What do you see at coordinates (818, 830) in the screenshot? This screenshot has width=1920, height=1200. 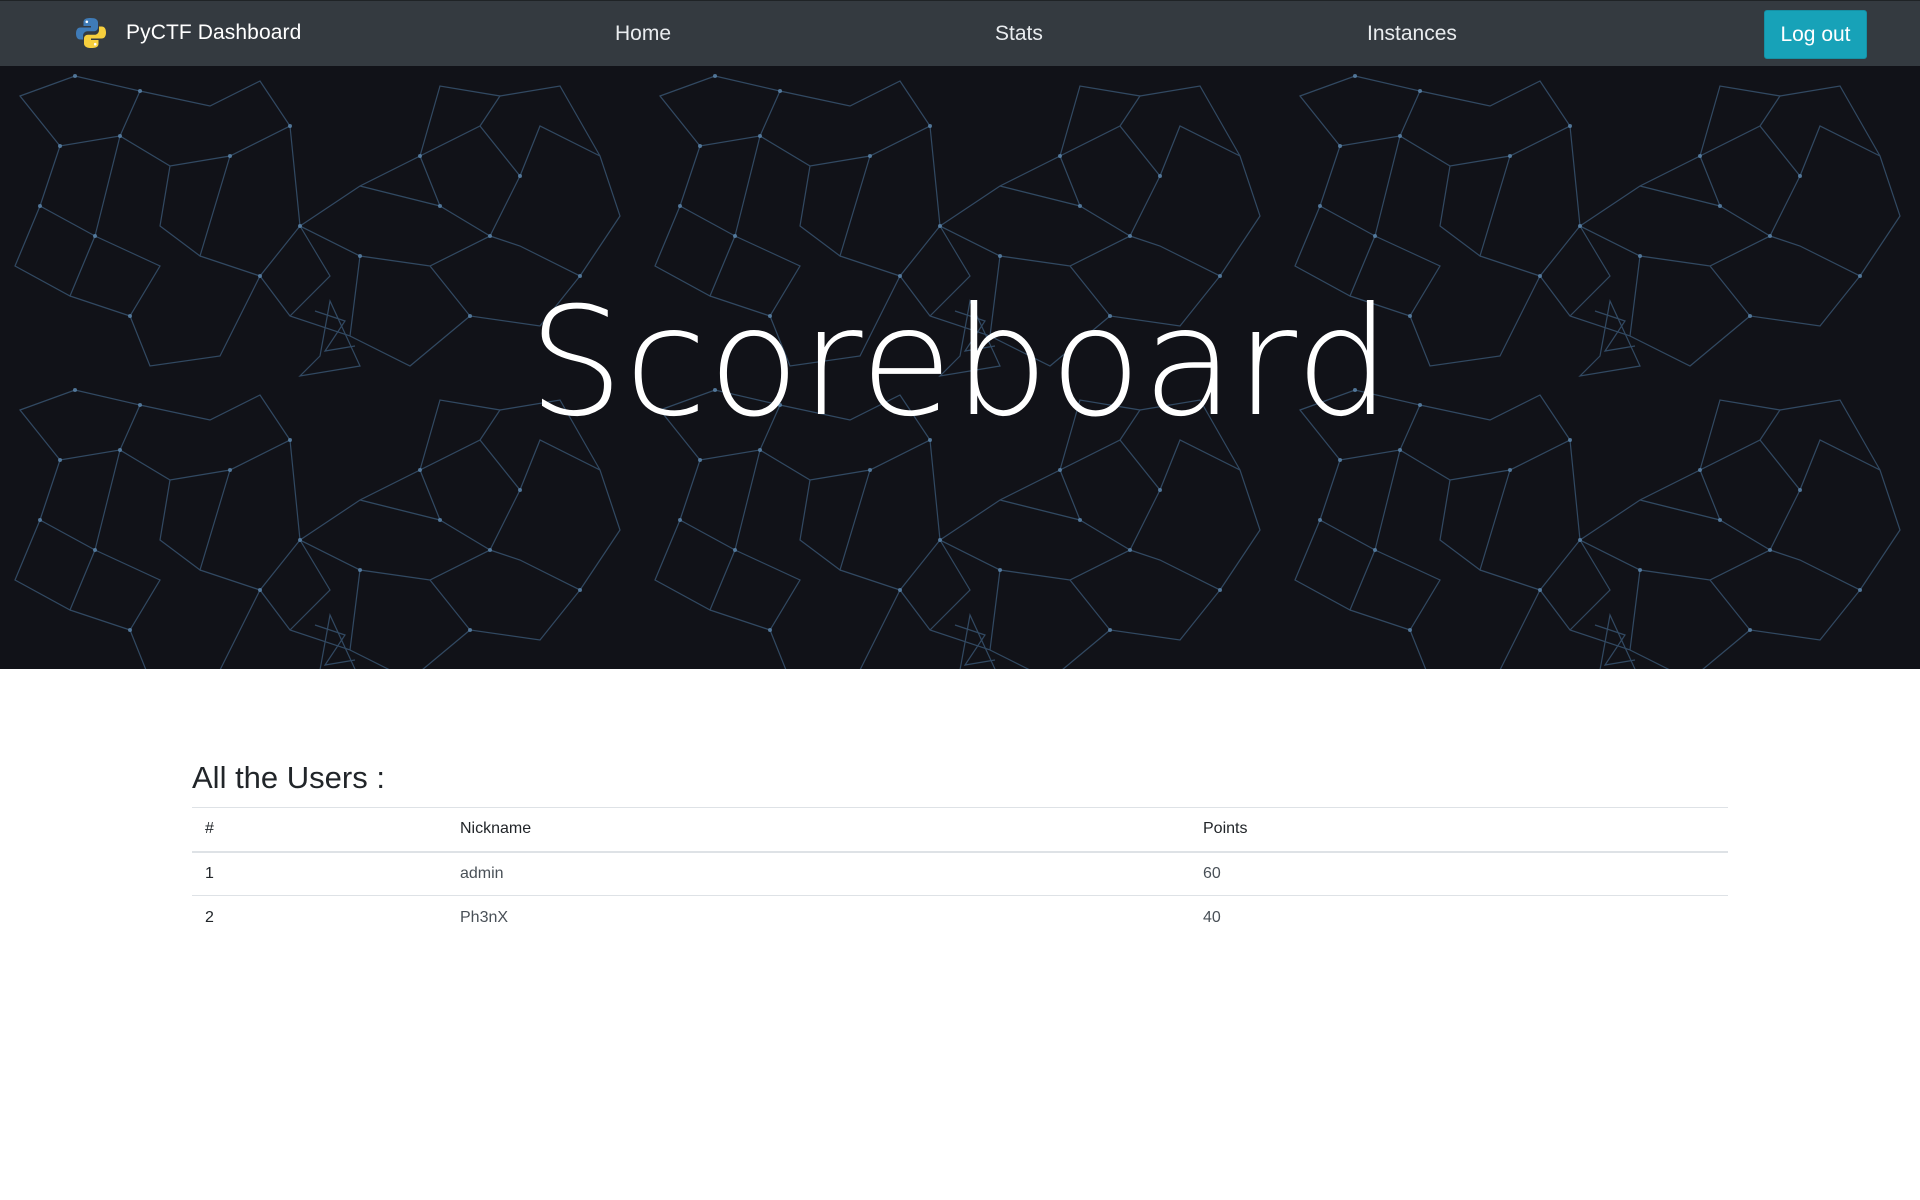 I see `column-header-nickname: Nickname` at bounding box center [818, 830].